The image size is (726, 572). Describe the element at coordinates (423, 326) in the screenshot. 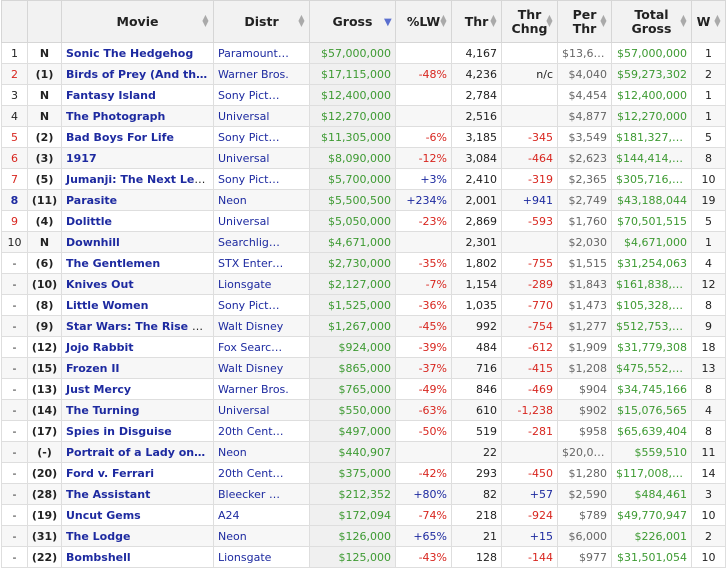

I see `lw-change-cell: -45%` at that location.